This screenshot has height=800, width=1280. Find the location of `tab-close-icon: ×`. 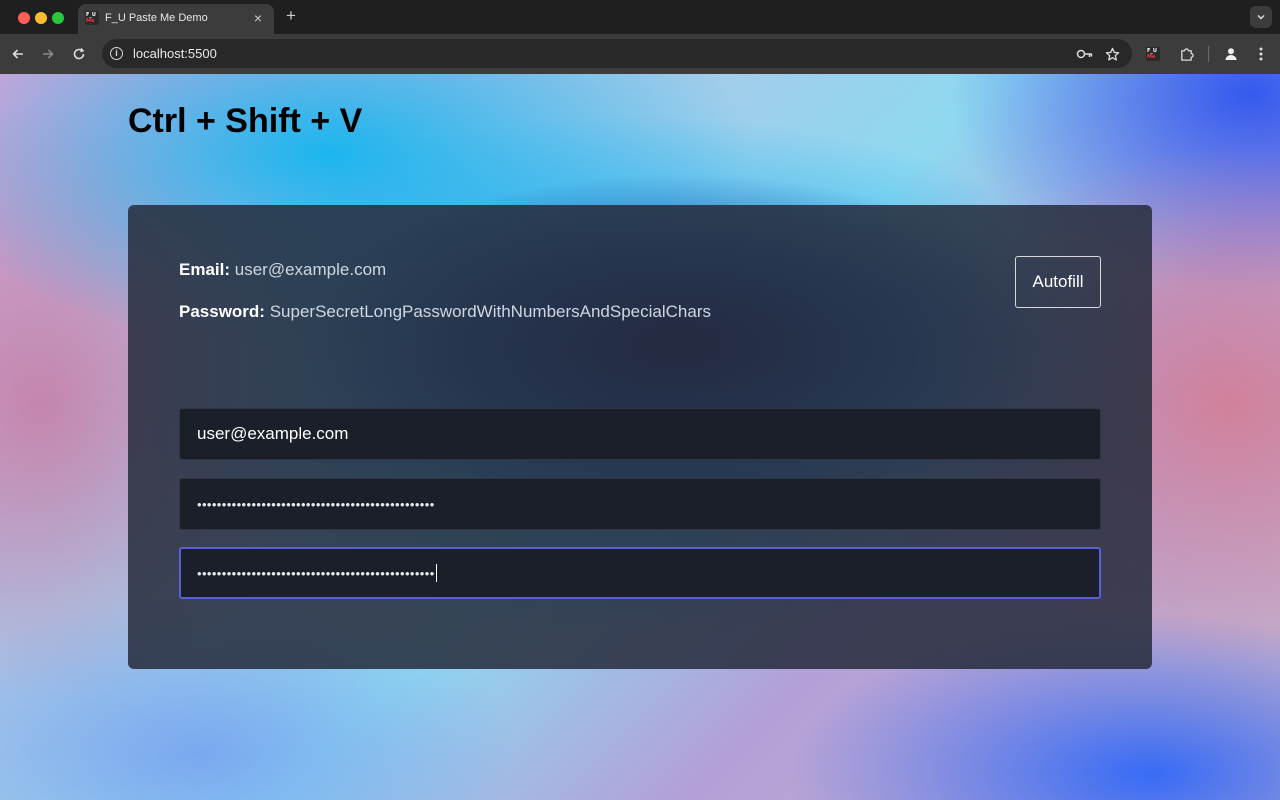

tab-close-icon: × is located at coordinates (258, 18).